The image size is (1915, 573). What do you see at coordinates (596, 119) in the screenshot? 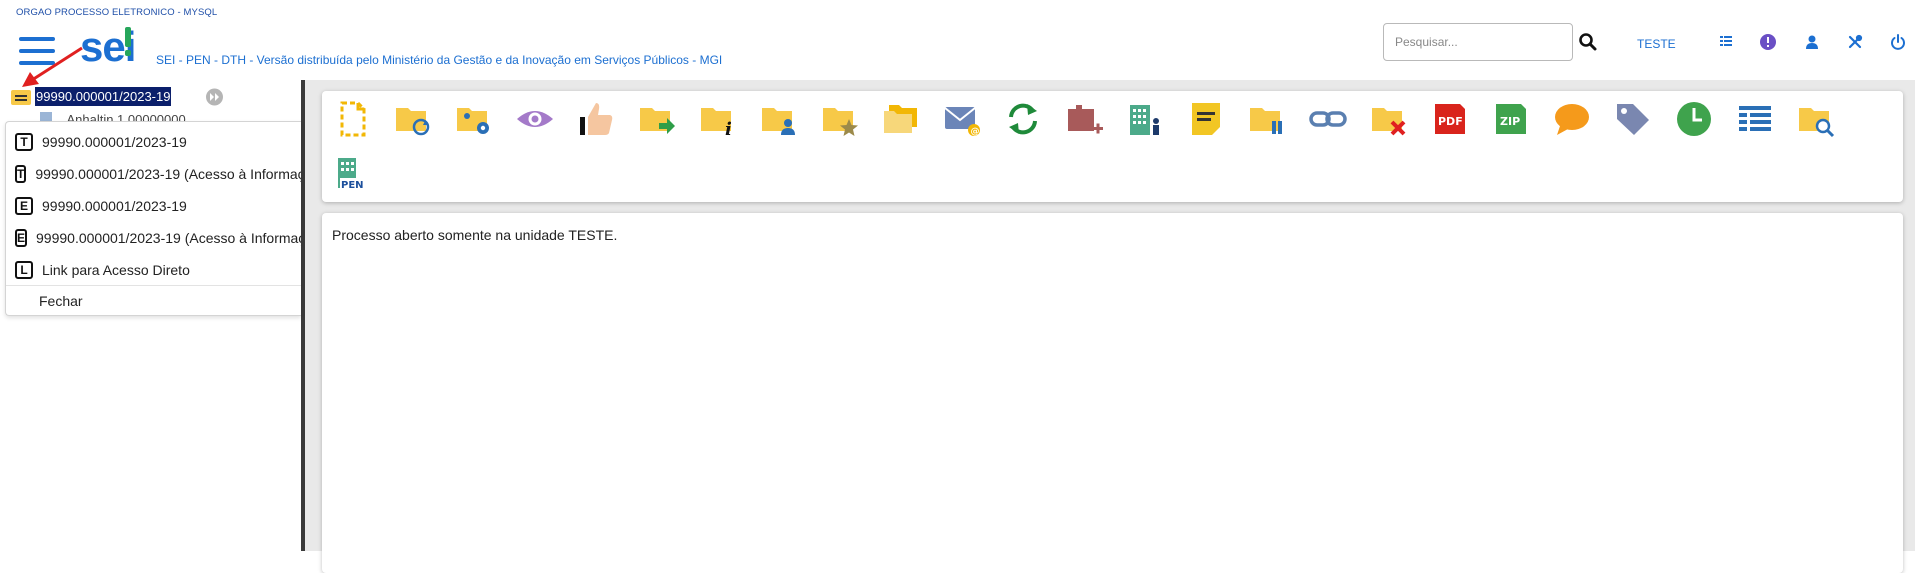
I see `thumbs-up-icon` at bounding box center [596, 119].